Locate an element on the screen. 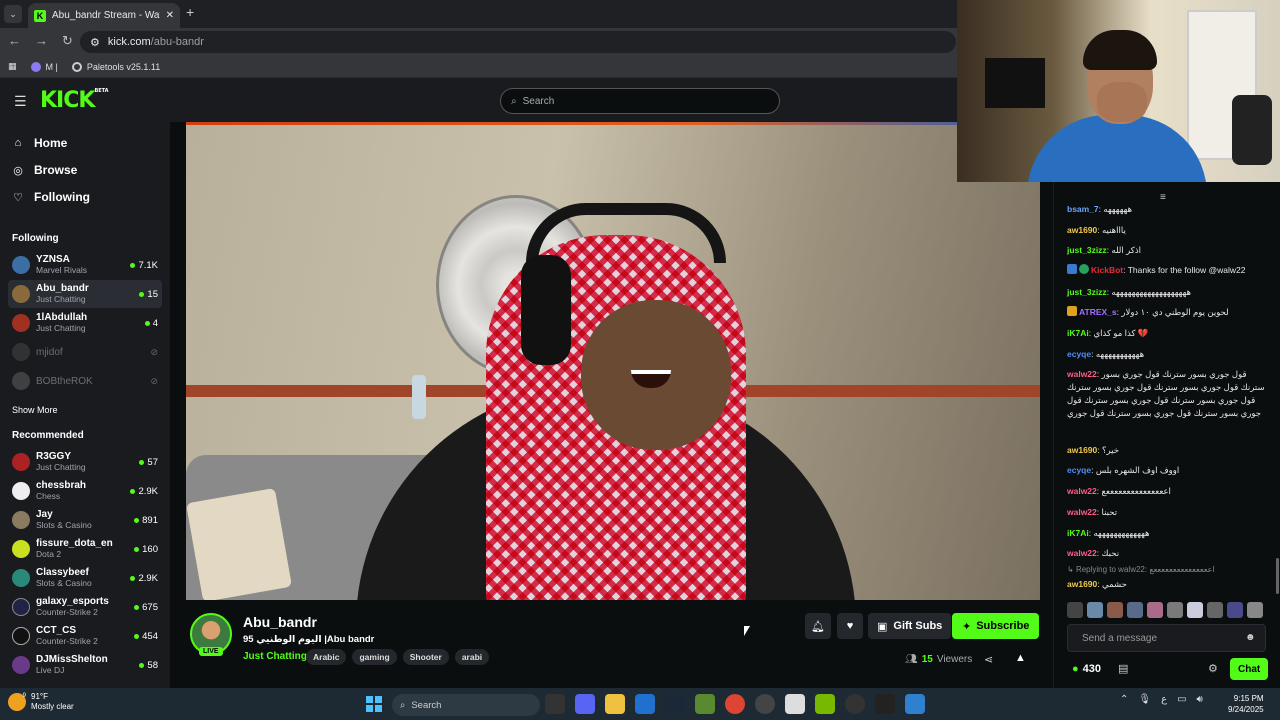 This screenshot has width=1280, height=720. tag: Shooter is located at coordinates (425, 657).